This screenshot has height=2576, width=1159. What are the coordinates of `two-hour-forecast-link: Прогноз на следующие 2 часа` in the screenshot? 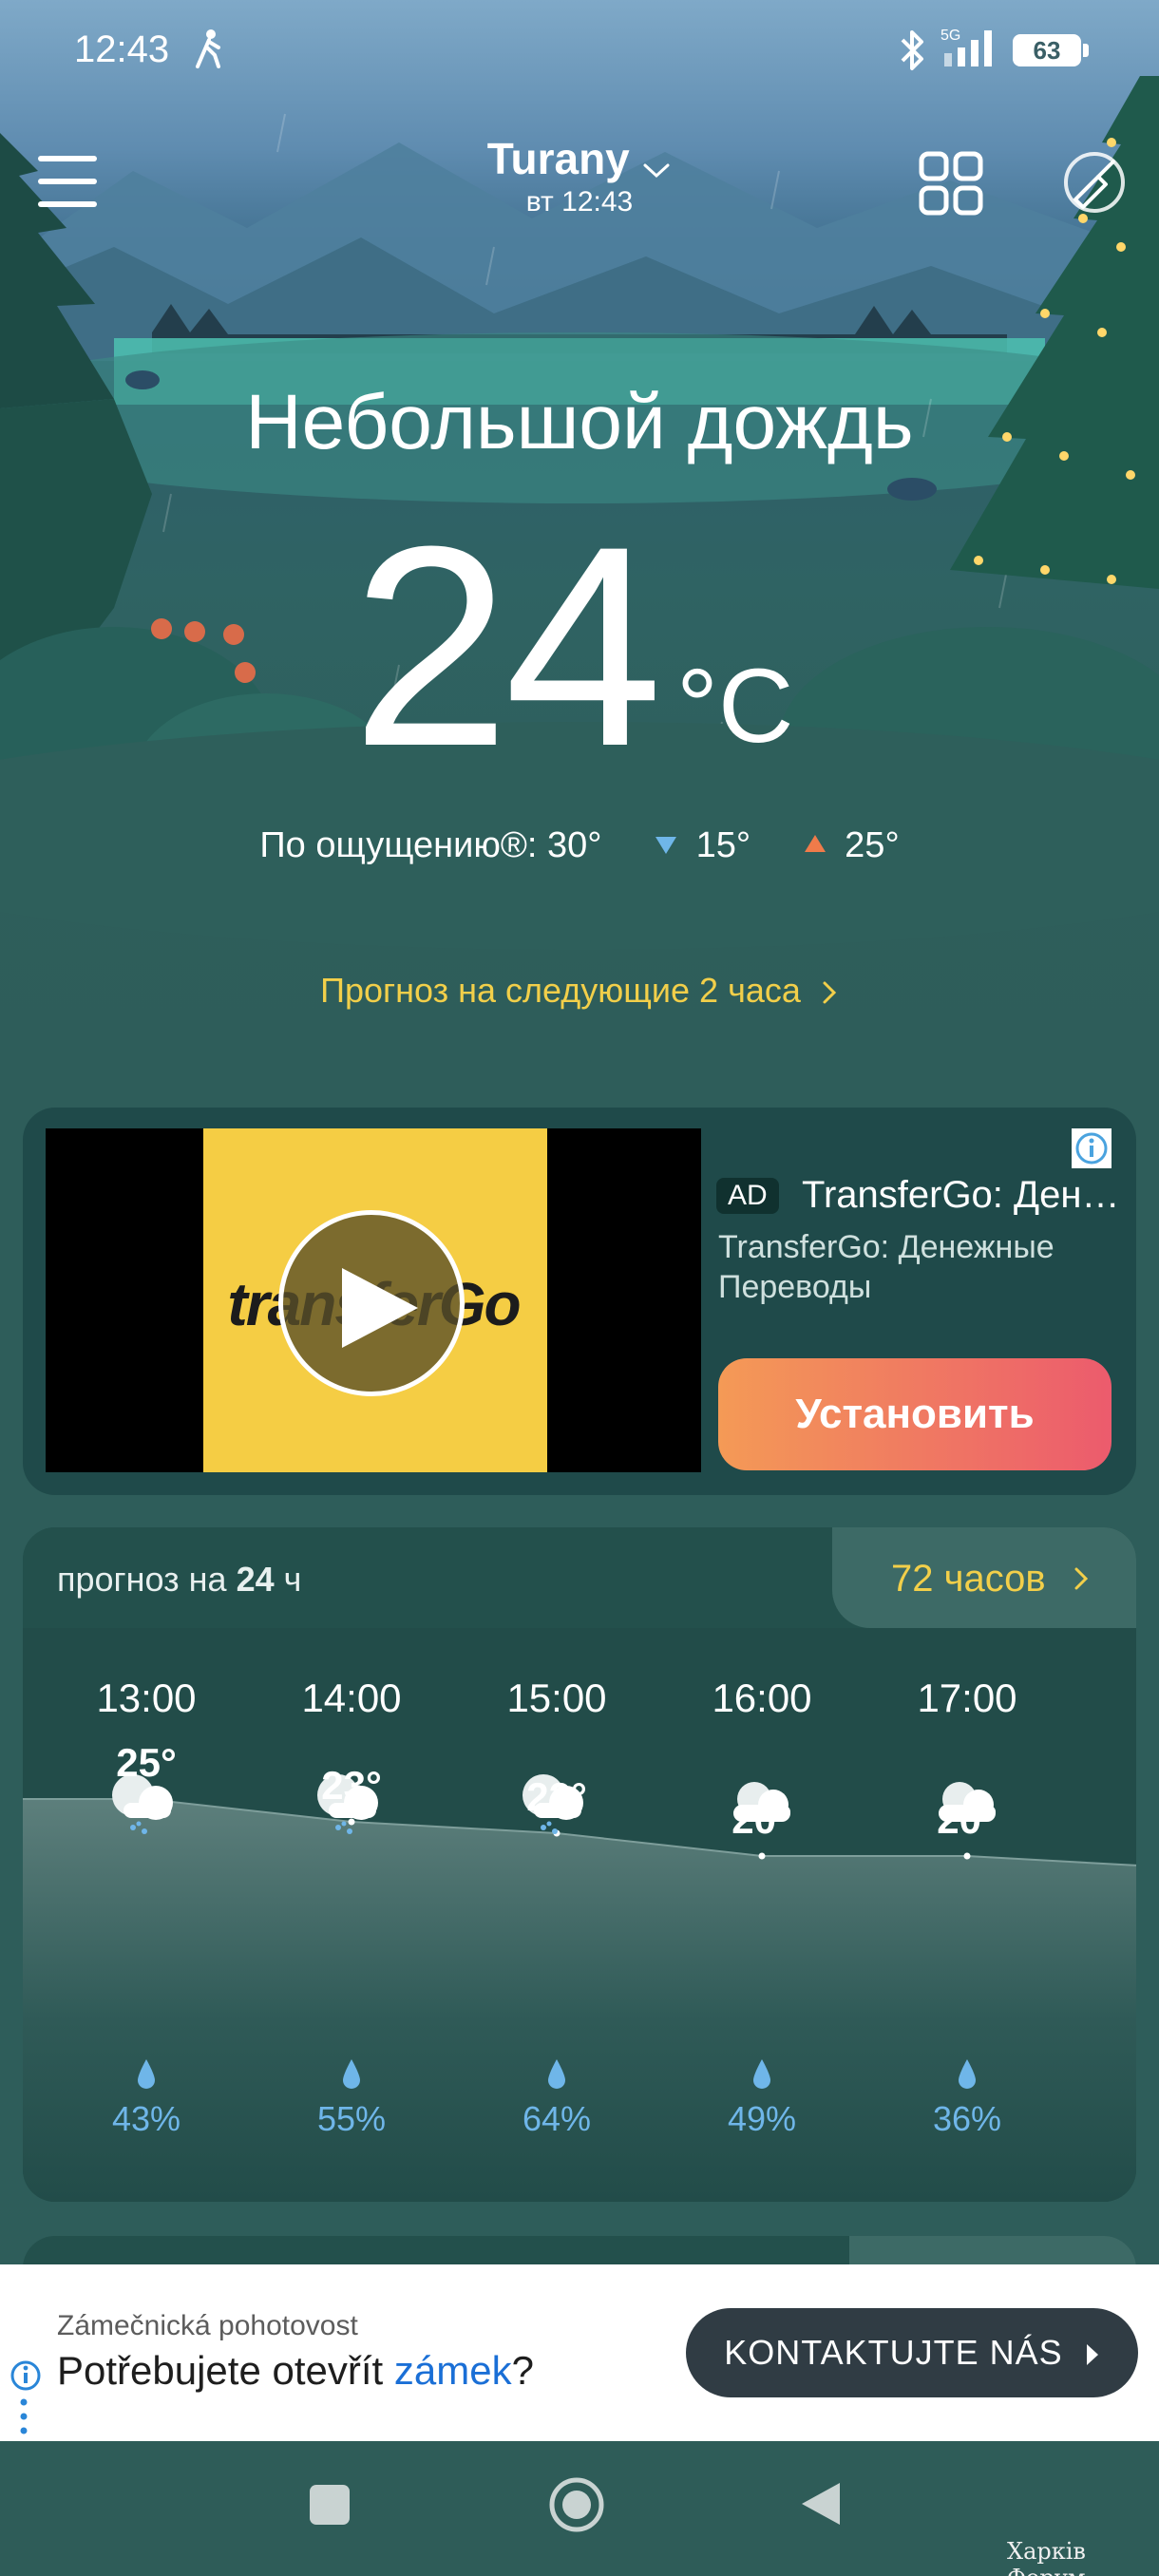 It's located at (579, 991).